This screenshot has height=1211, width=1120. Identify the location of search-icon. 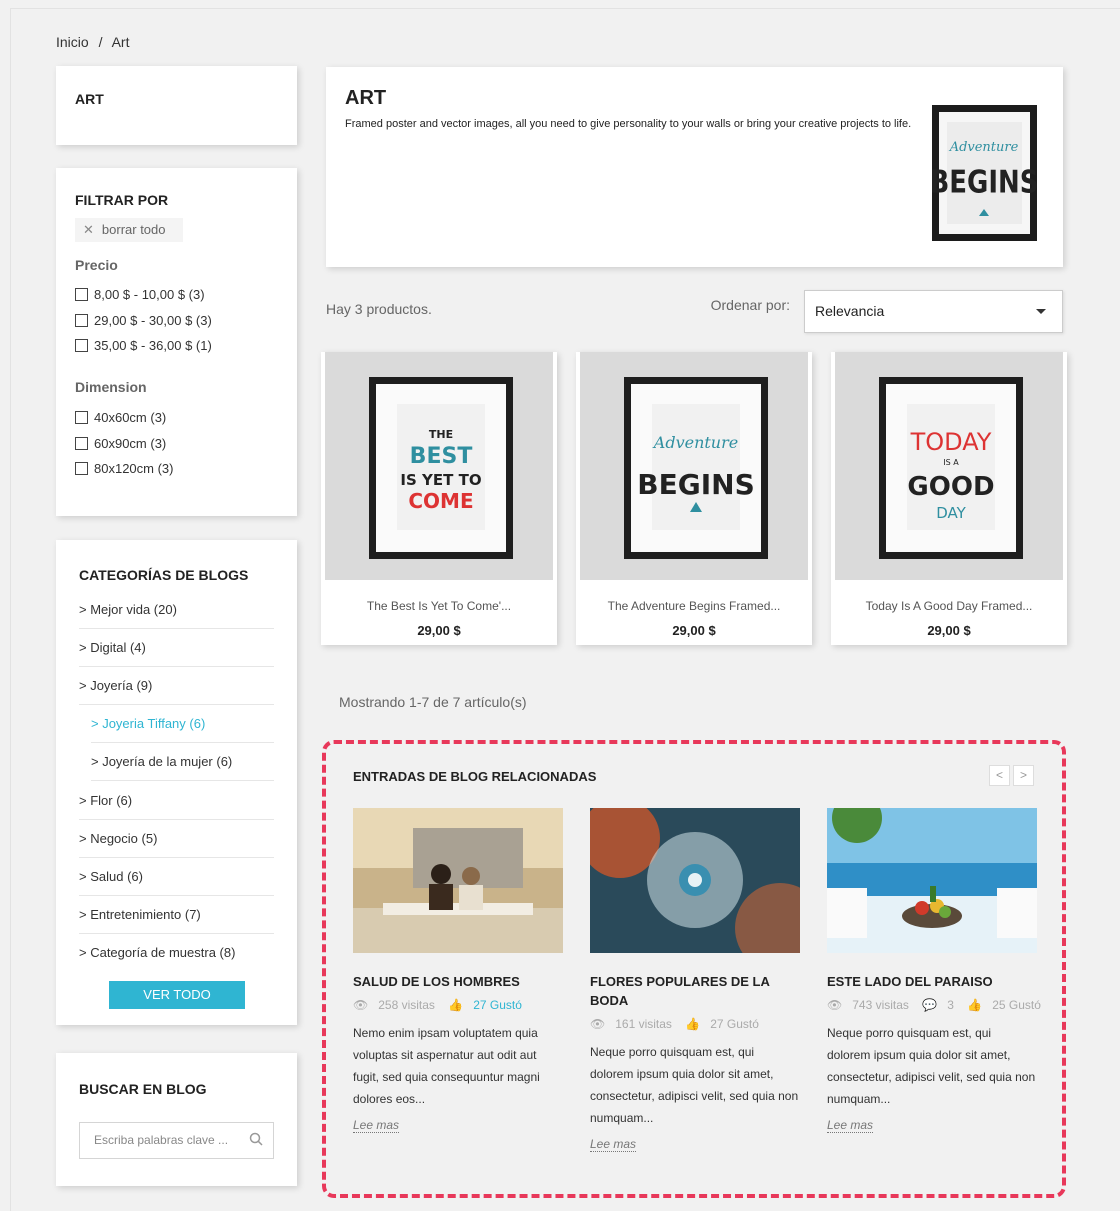
(256, 1139).